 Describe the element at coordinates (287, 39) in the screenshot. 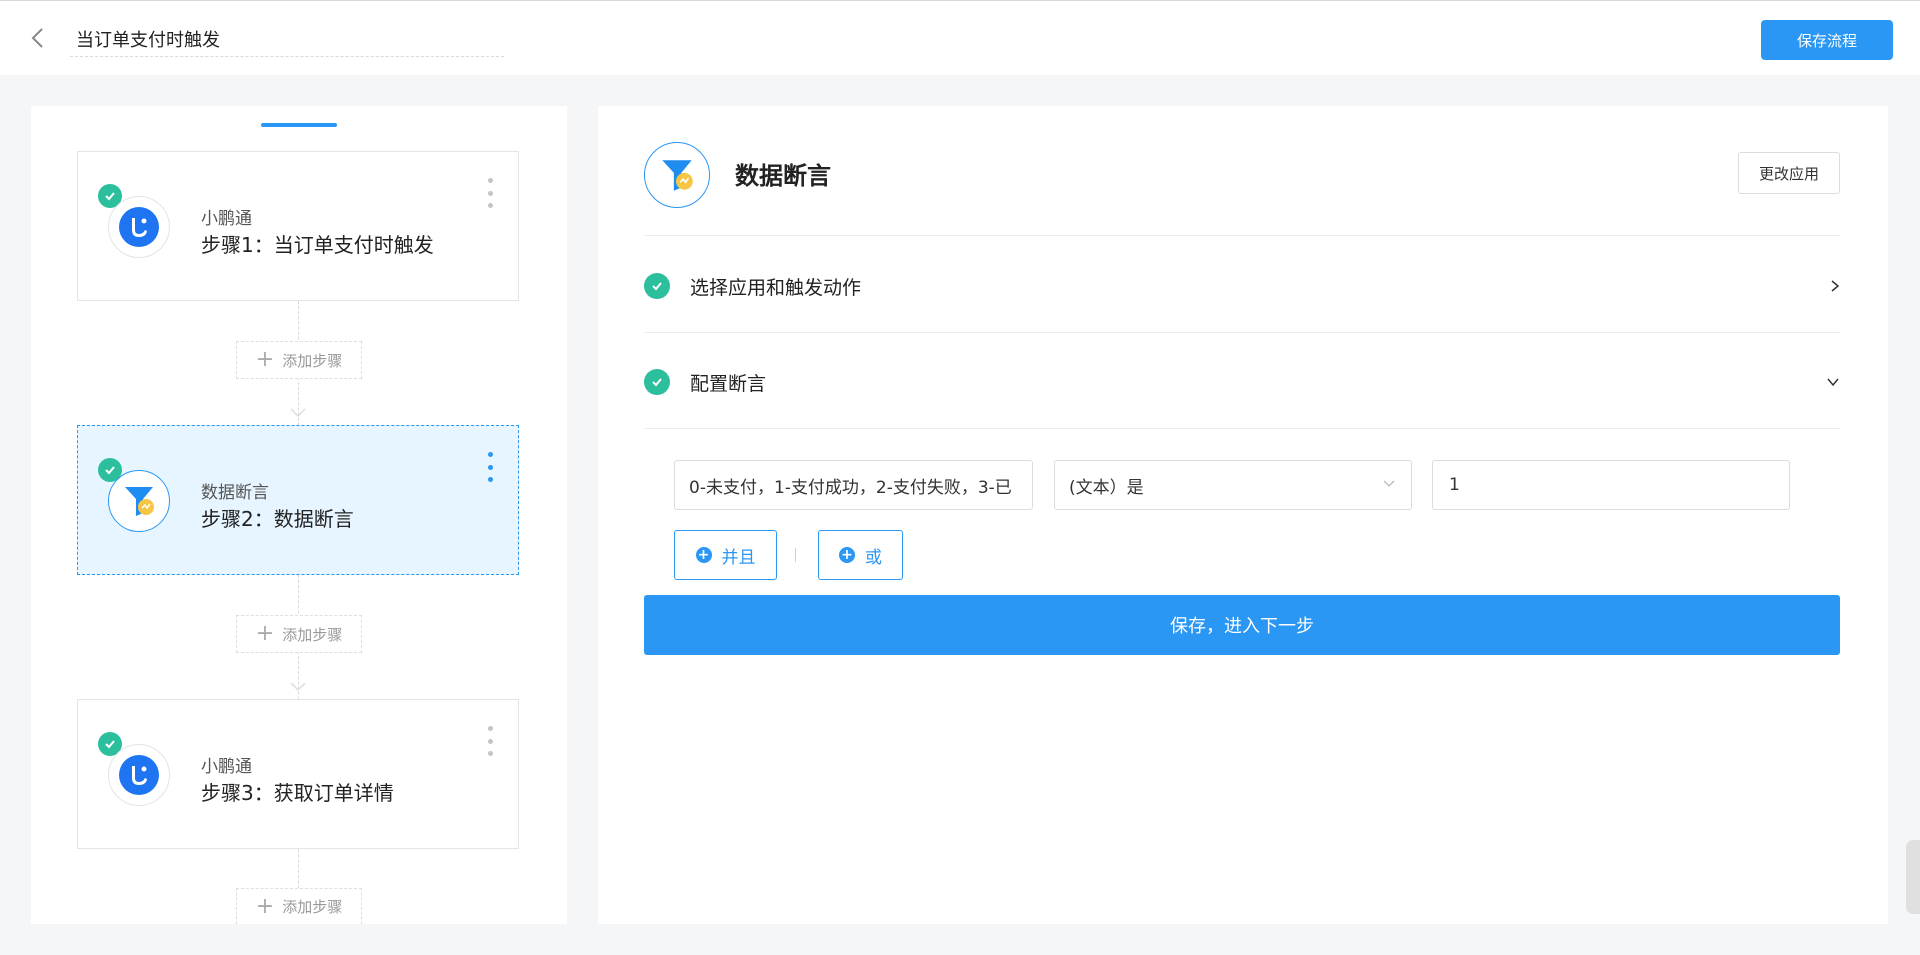

I see `flow-title-input` at that location.